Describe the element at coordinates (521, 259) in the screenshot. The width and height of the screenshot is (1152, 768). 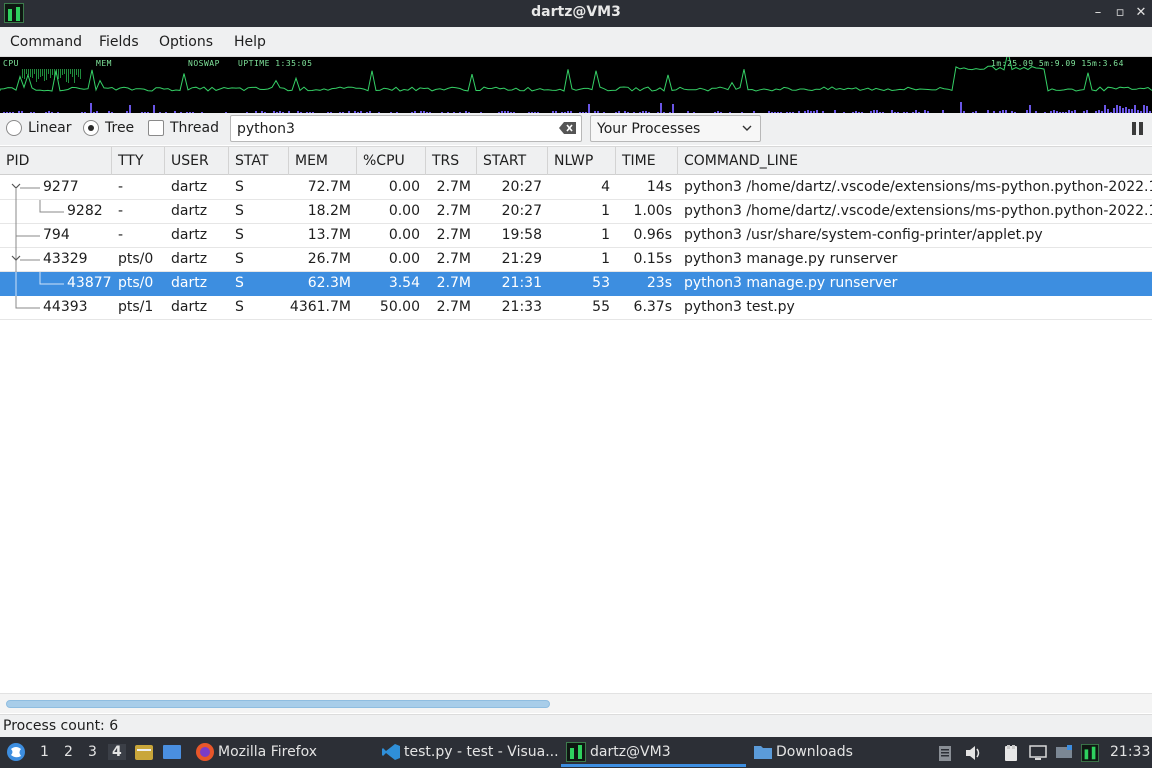
I see `start-cell: 21:29` at that location.